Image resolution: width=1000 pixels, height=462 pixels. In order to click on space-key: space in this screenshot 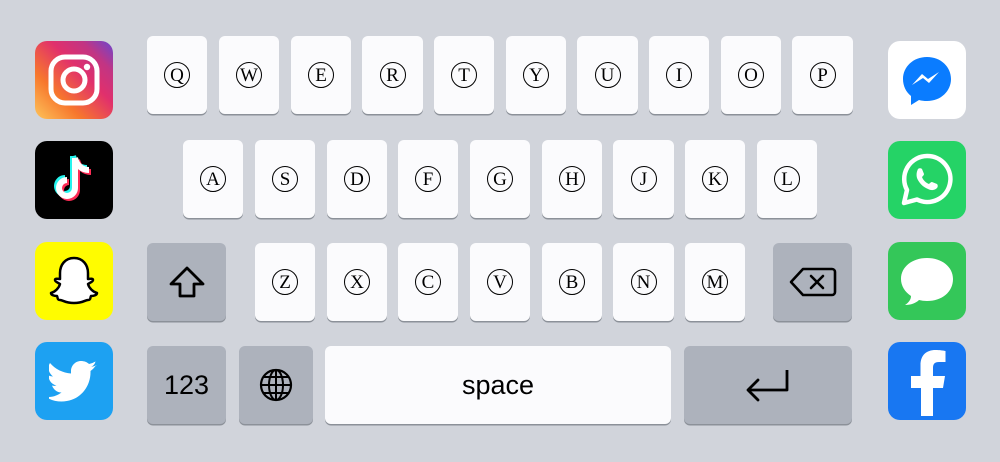, I will do `click(498, 385)`.